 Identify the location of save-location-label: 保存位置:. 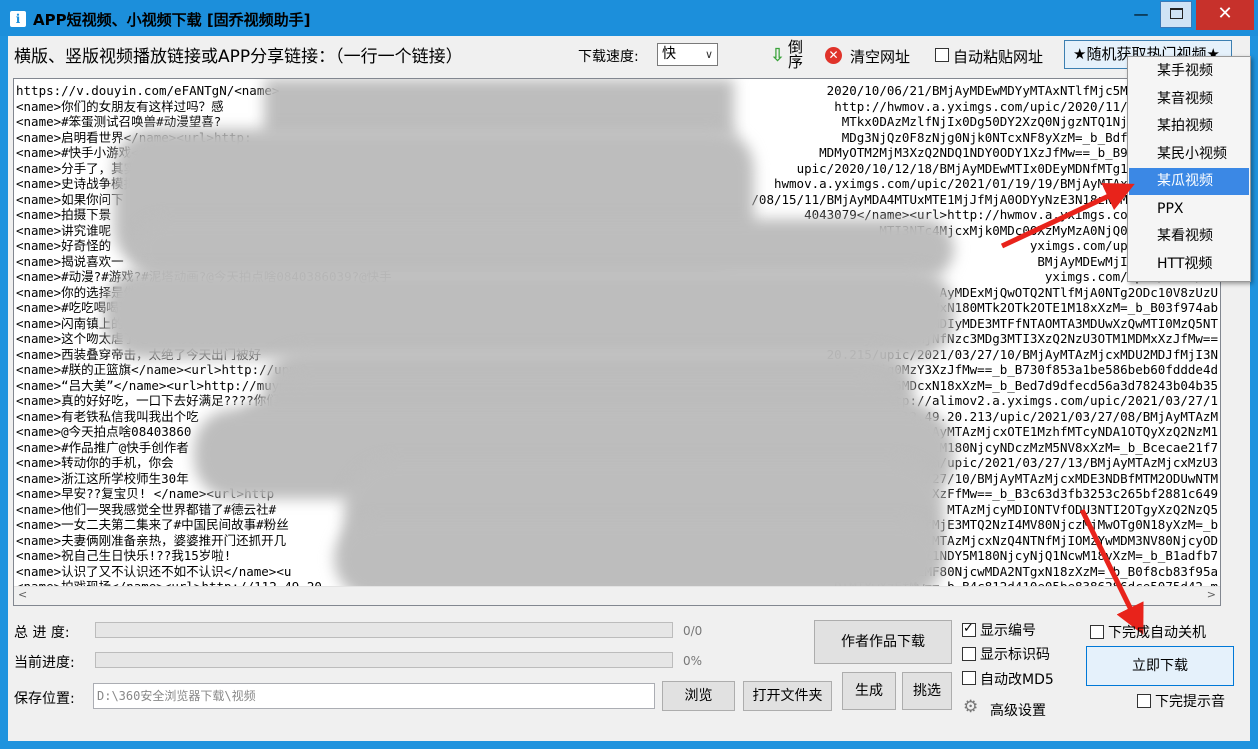
(44, 699).